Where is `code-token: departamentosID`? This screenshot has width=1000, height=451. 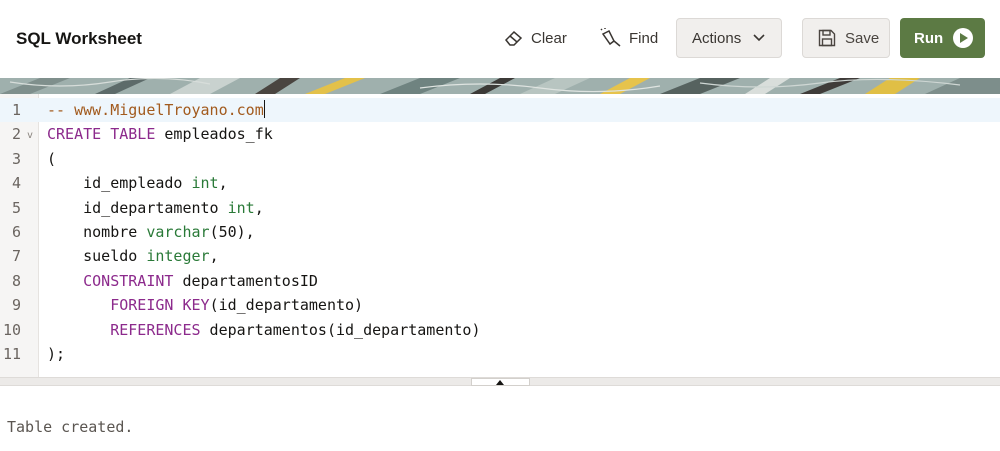 code-token: departamentosID is located at coordinates (245, 280).